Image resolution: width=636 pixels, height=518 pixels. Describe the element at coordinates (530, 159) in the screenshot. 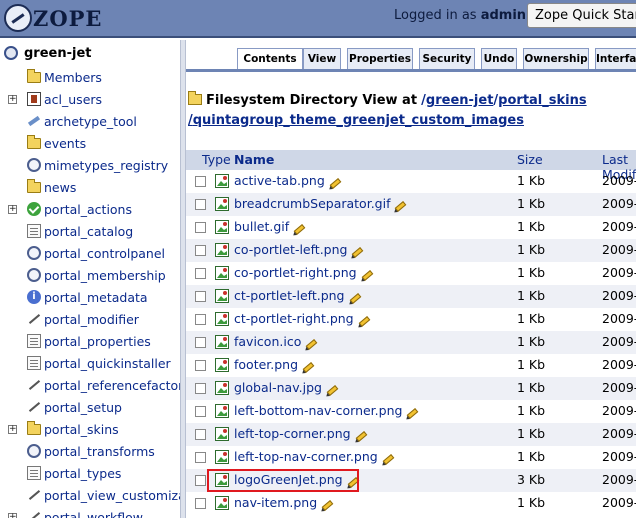

I see `column-size: Size` at that location.